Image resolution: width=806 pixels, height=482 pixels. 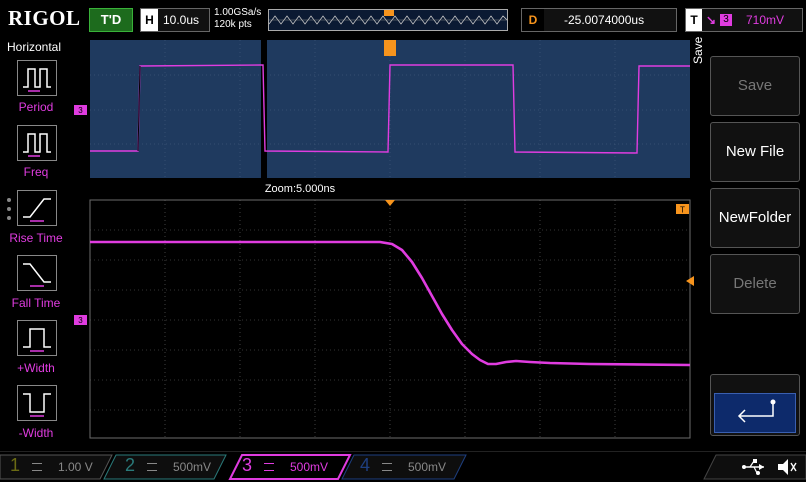 What do you see at coordinates (192, 467) in the screenshot?
I see `channel-2-scale: 500mV` at bounding box center [192, 467].